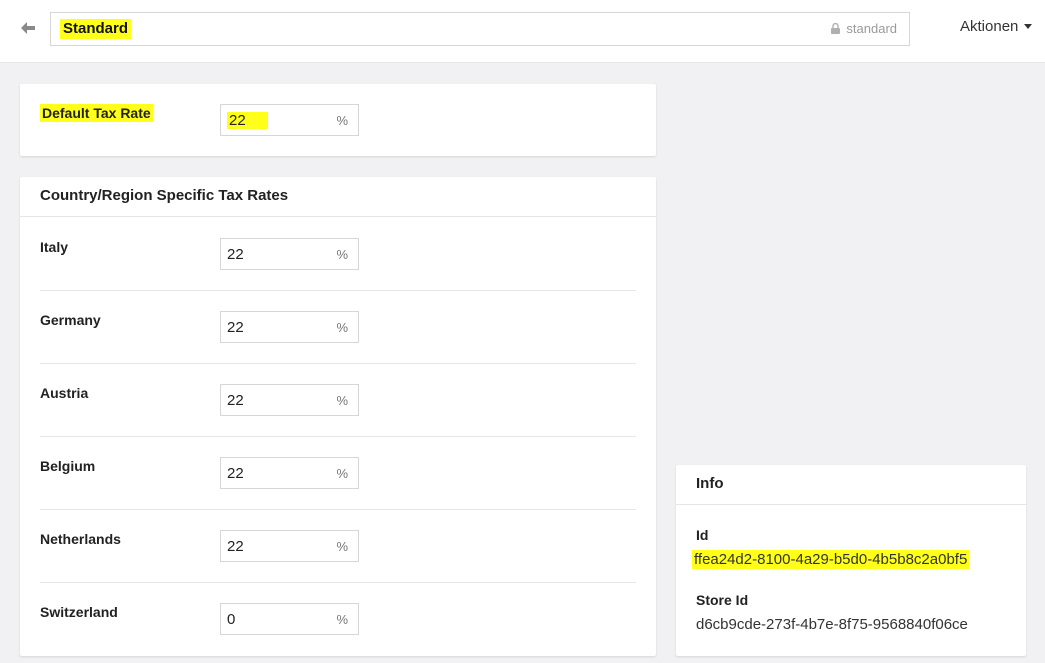  I want to click on country-label-germany: Germany, so click(70, 320).